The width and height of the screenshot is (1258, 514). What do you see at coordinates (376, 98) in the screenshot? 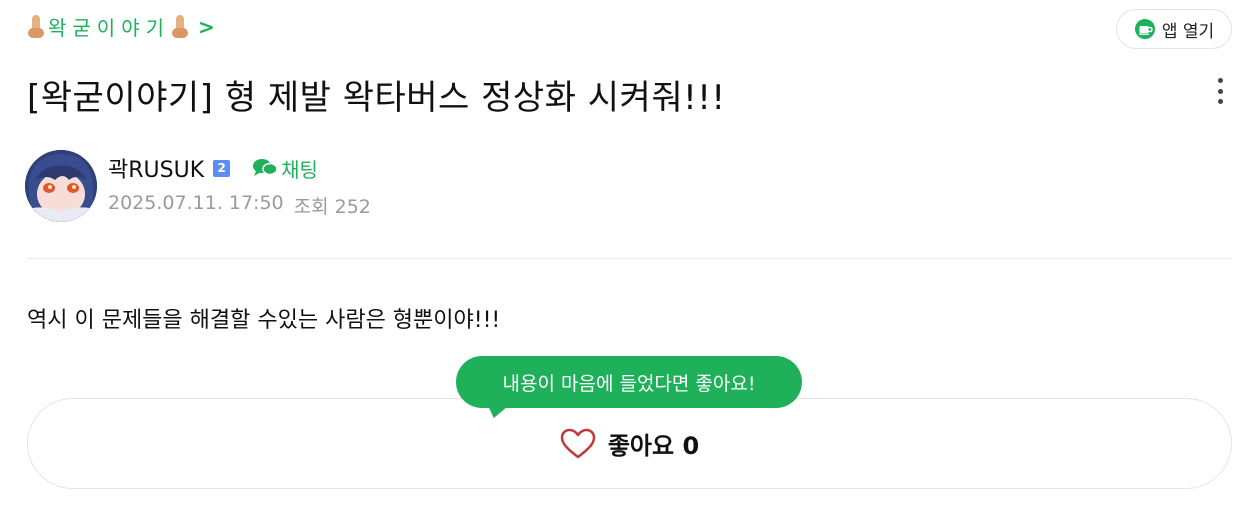
I see `post-title: [왁굳이야기] 형 제발 왁타버스 정상화 시켜줘!!!` at bounding box center [376, 98].